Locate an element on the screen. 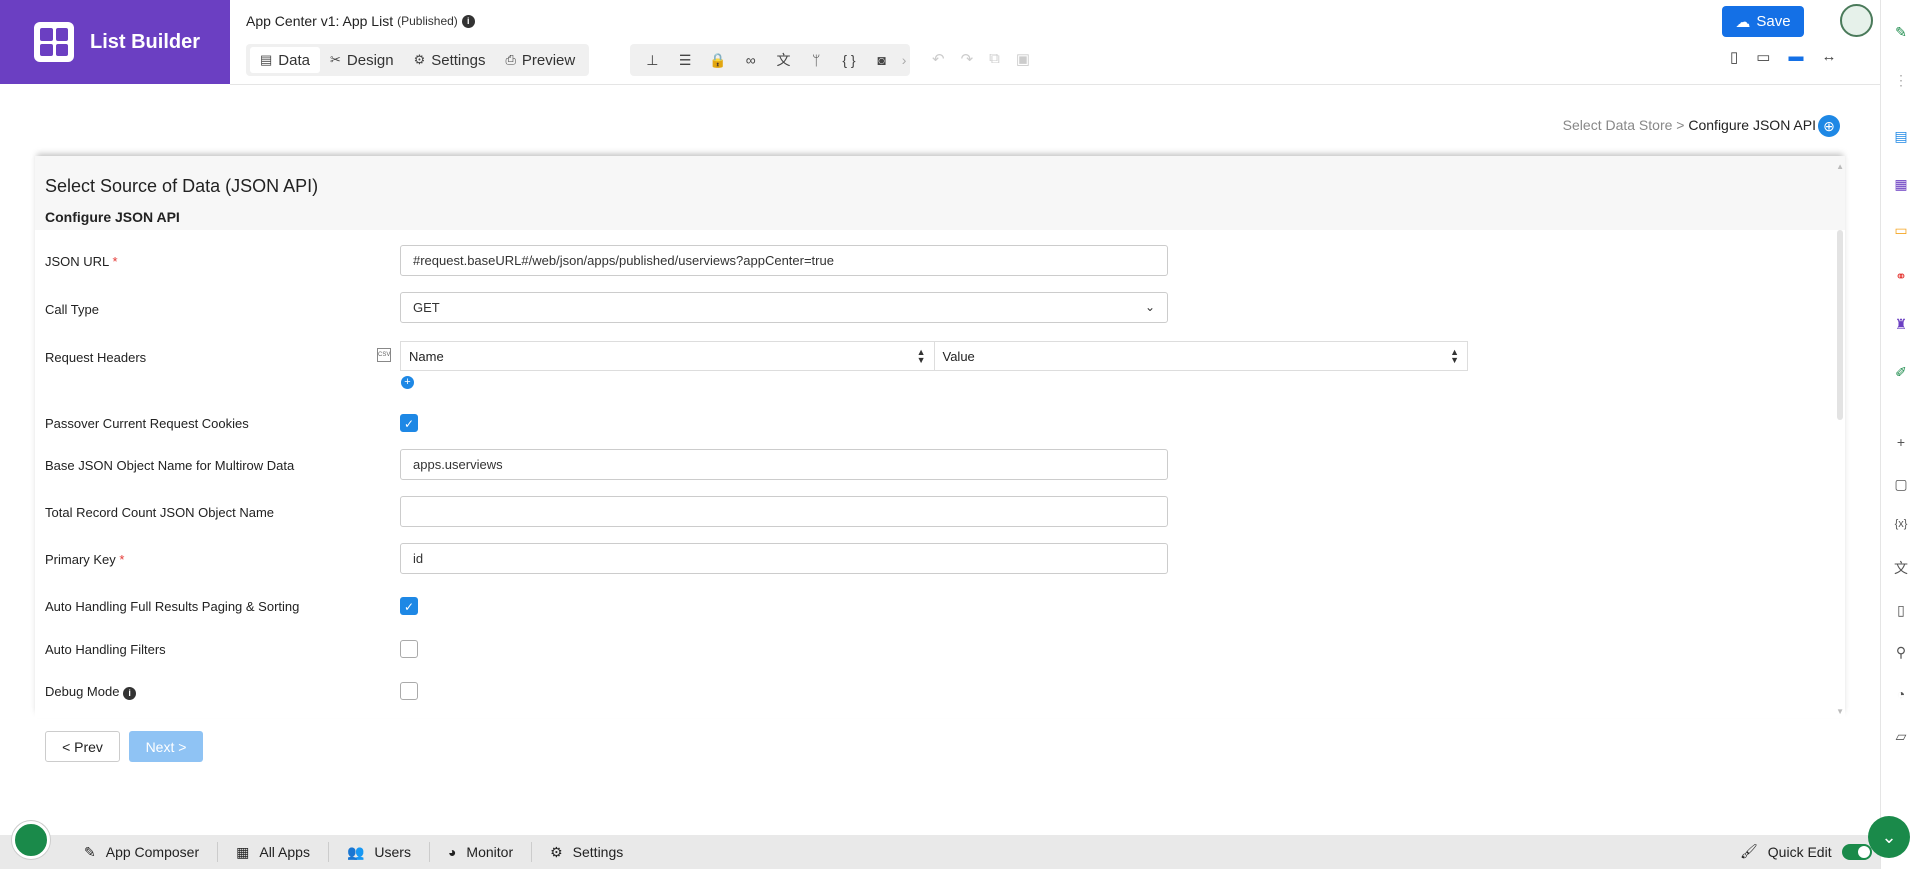 This screenshot has width=1920, height=869. drag-handle-icon: ⋮ is located at coordinates (1901, 80).